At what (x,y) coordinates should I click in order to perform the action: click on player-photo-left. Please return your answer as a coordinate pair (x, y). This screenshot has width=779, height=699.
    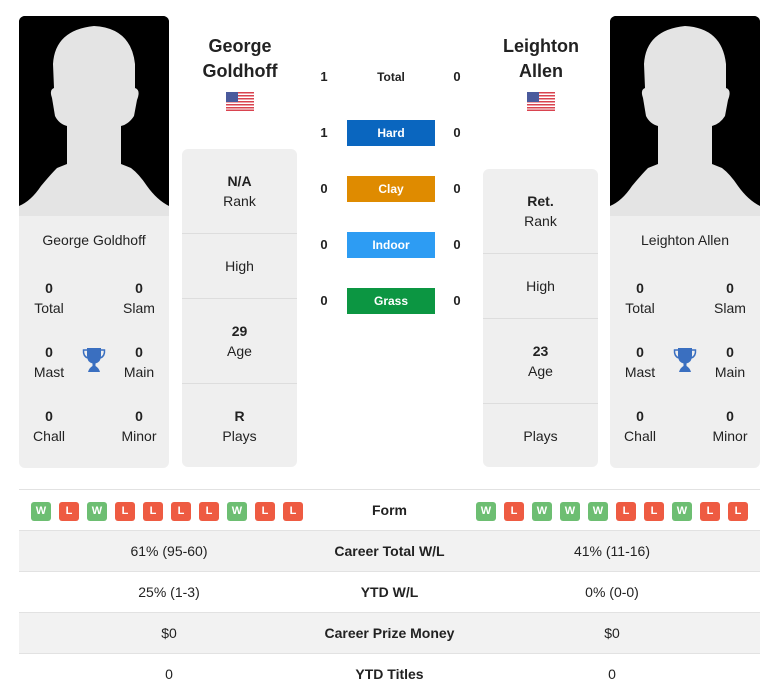
    Looking at the image, I should click on (94, 116).